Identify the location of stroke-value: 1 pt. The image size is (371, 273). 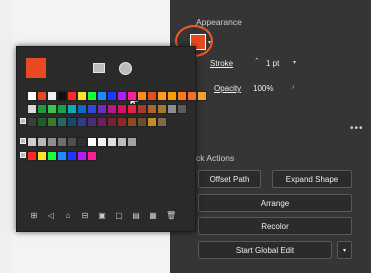
(272, 64).